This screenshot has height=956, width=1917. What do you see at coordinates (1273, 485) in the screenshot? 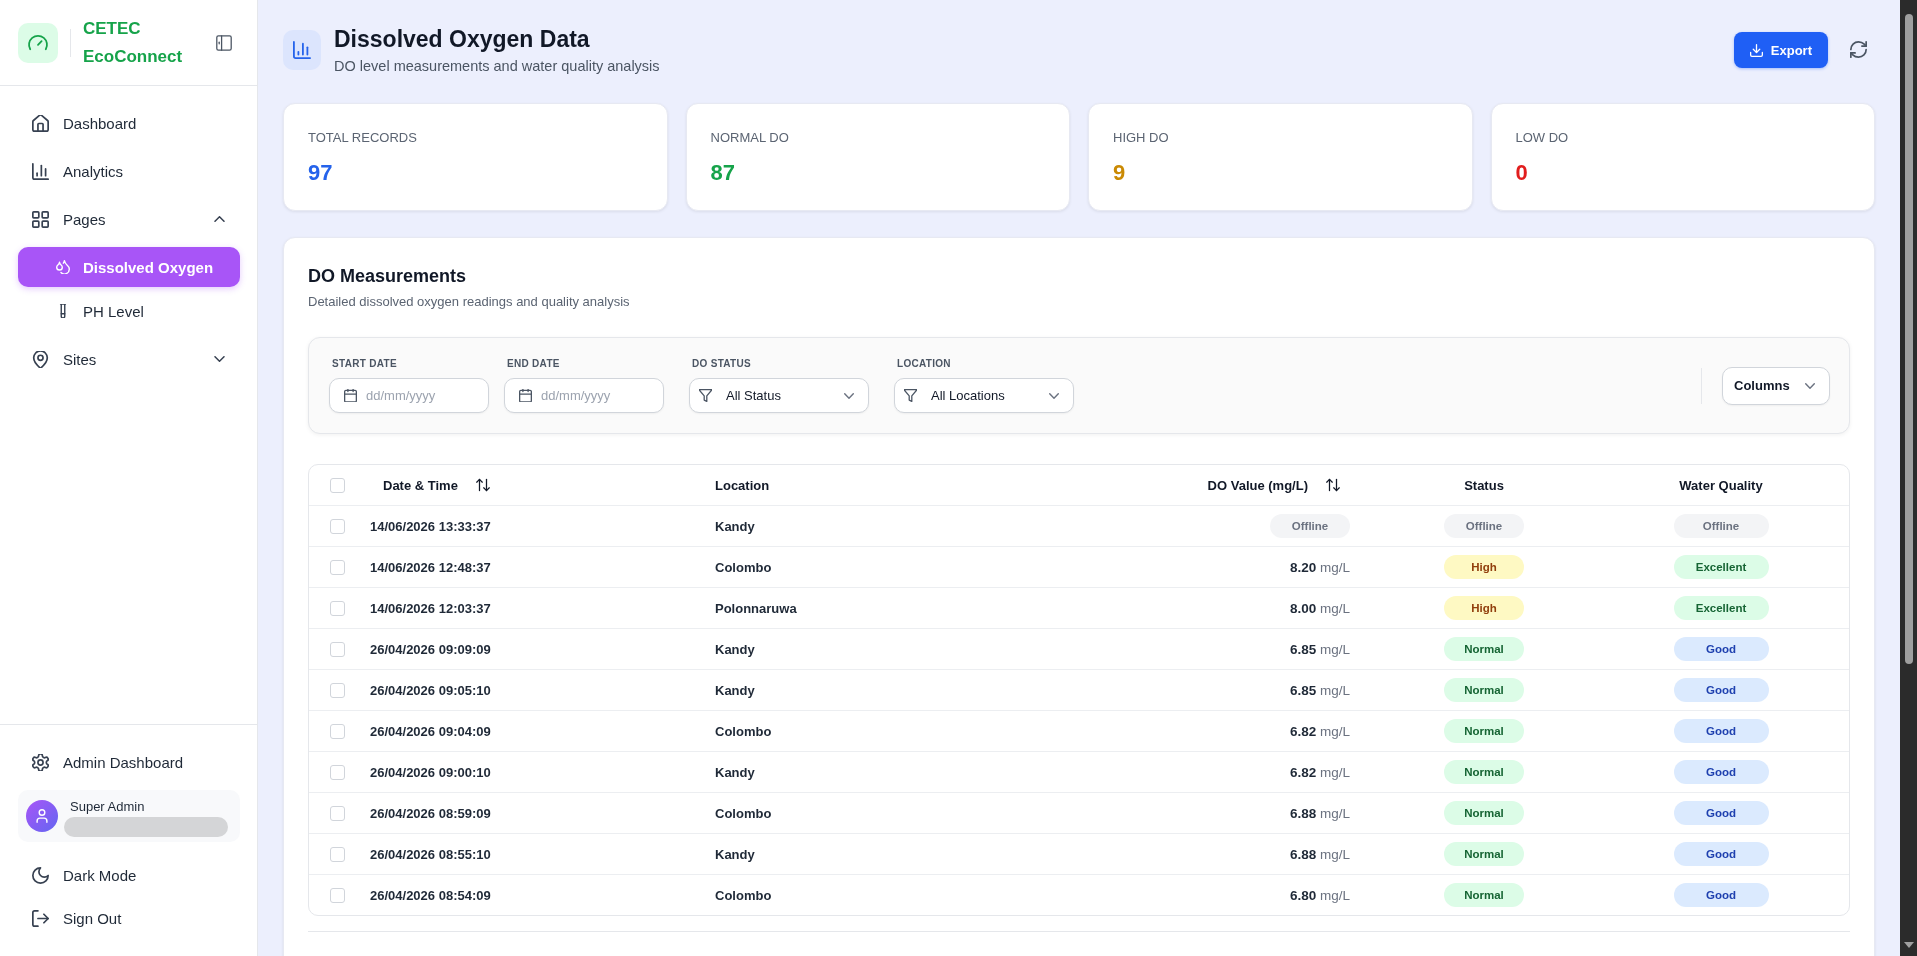
I see `column-header: DO Value (mg/L)` at bounding box center [1273, 485].